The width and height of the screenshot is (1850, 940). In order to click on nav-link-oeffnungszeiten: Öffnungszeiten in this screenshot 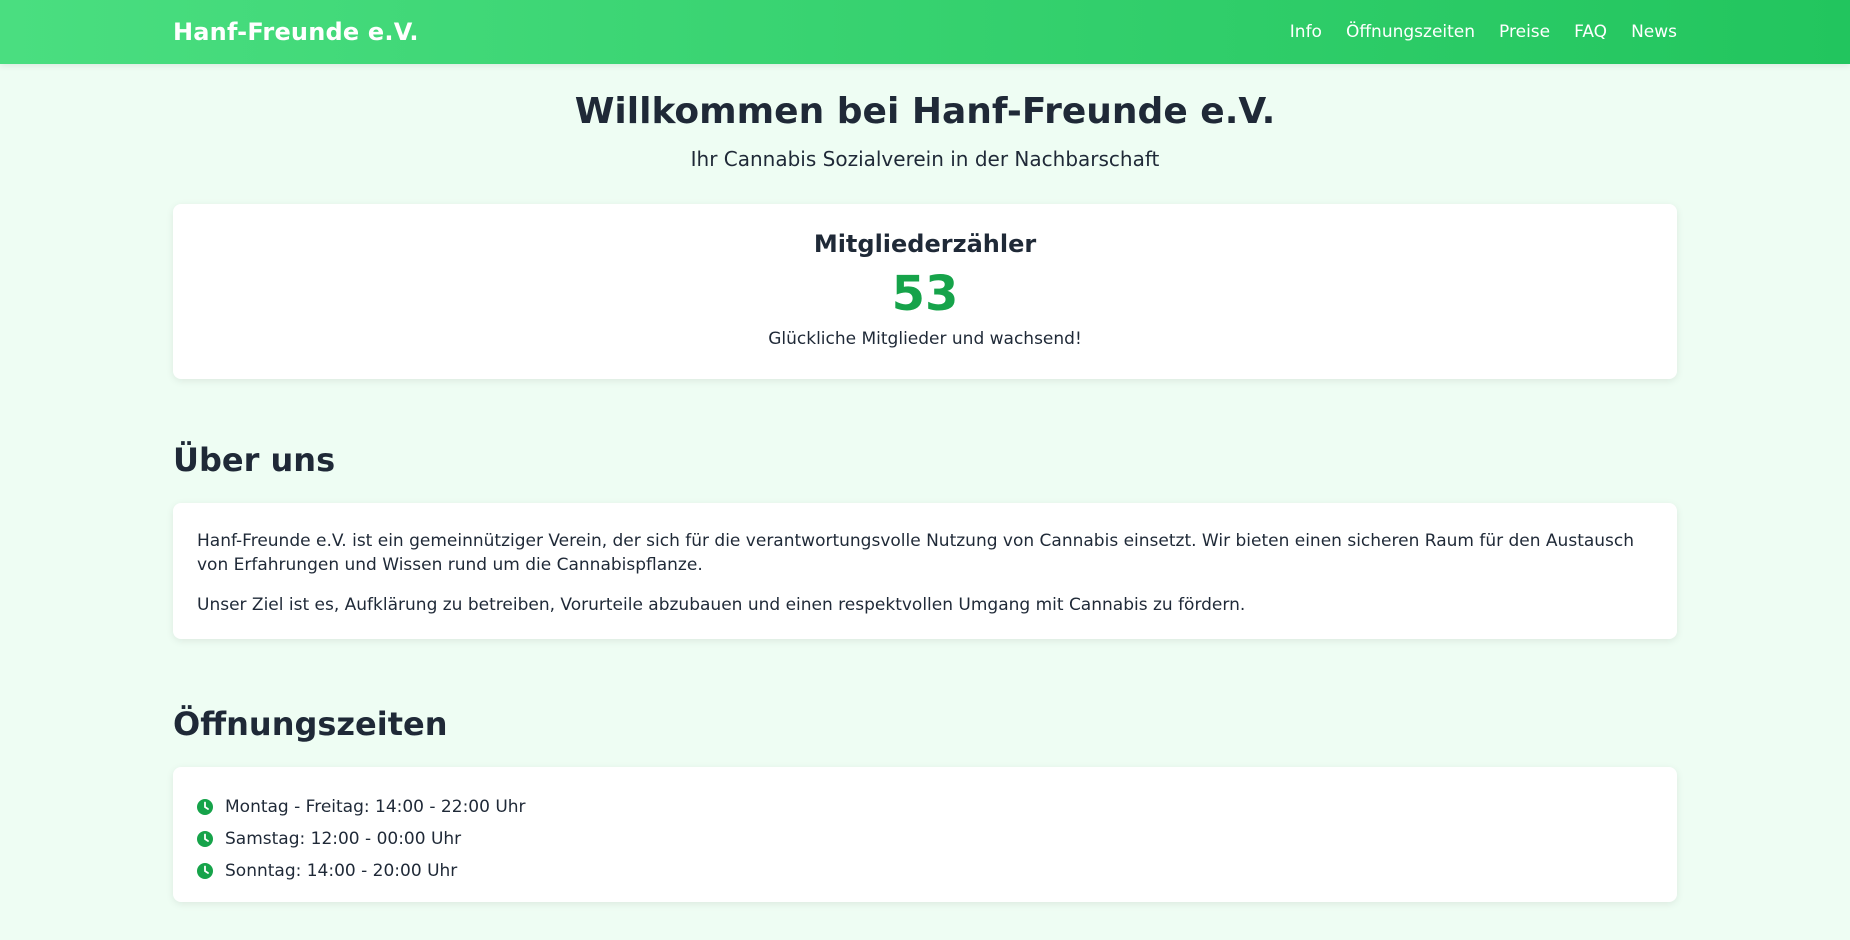, I will do `click(1410, 32)`.